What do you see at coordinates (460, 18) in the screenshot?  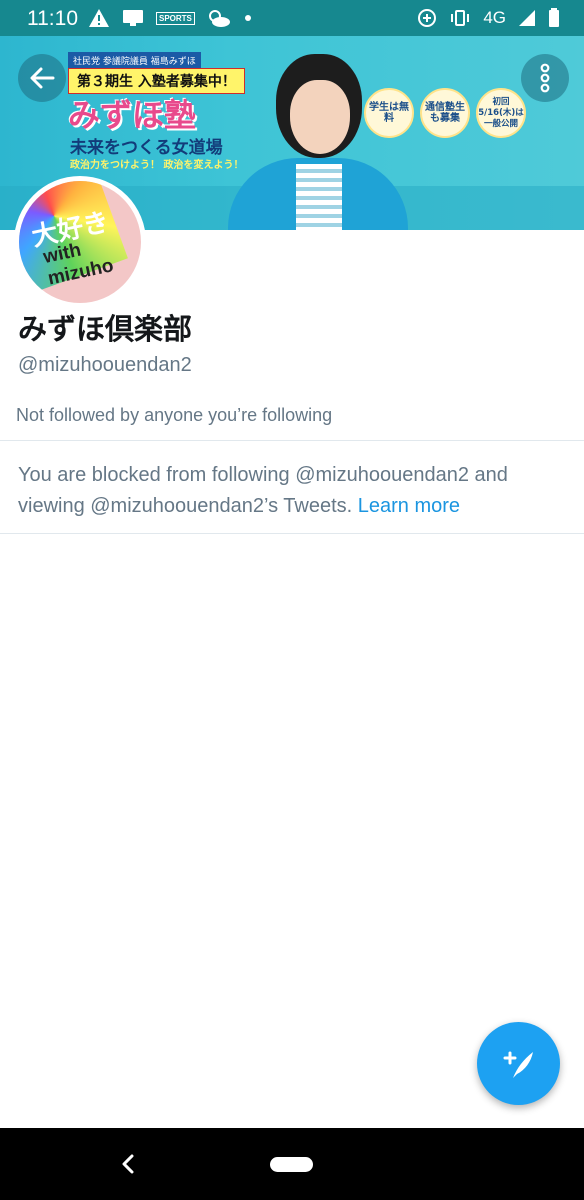 I see `vibrate-icon` at bounding box center [460, 18].